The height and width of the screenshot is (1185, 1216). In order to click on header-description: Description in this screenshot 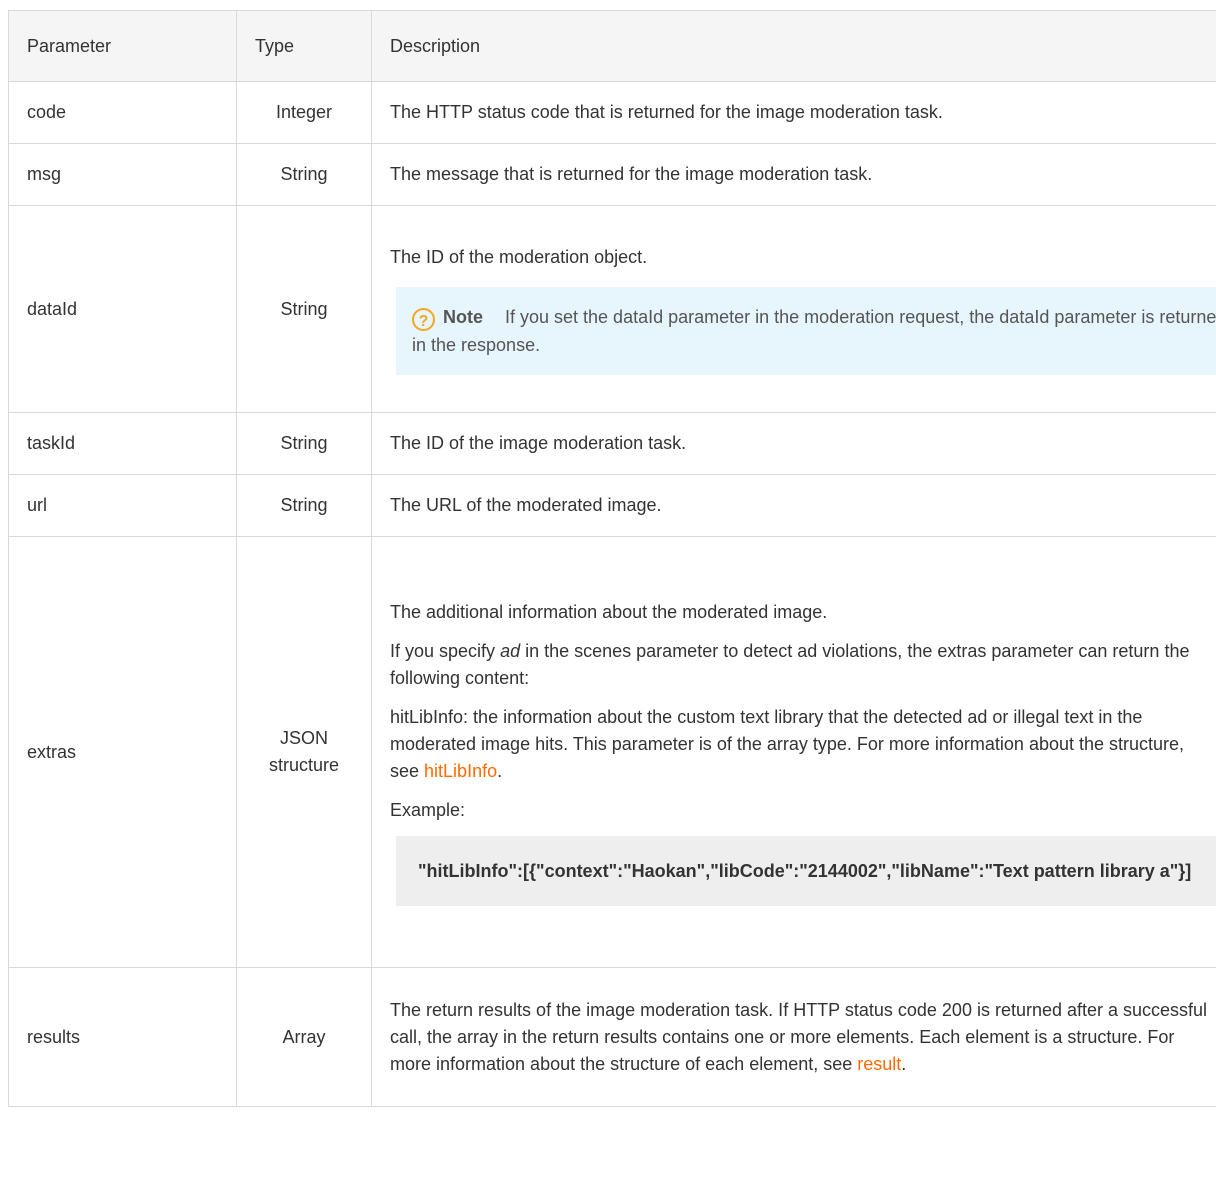, I will do `click(793, 46)`.